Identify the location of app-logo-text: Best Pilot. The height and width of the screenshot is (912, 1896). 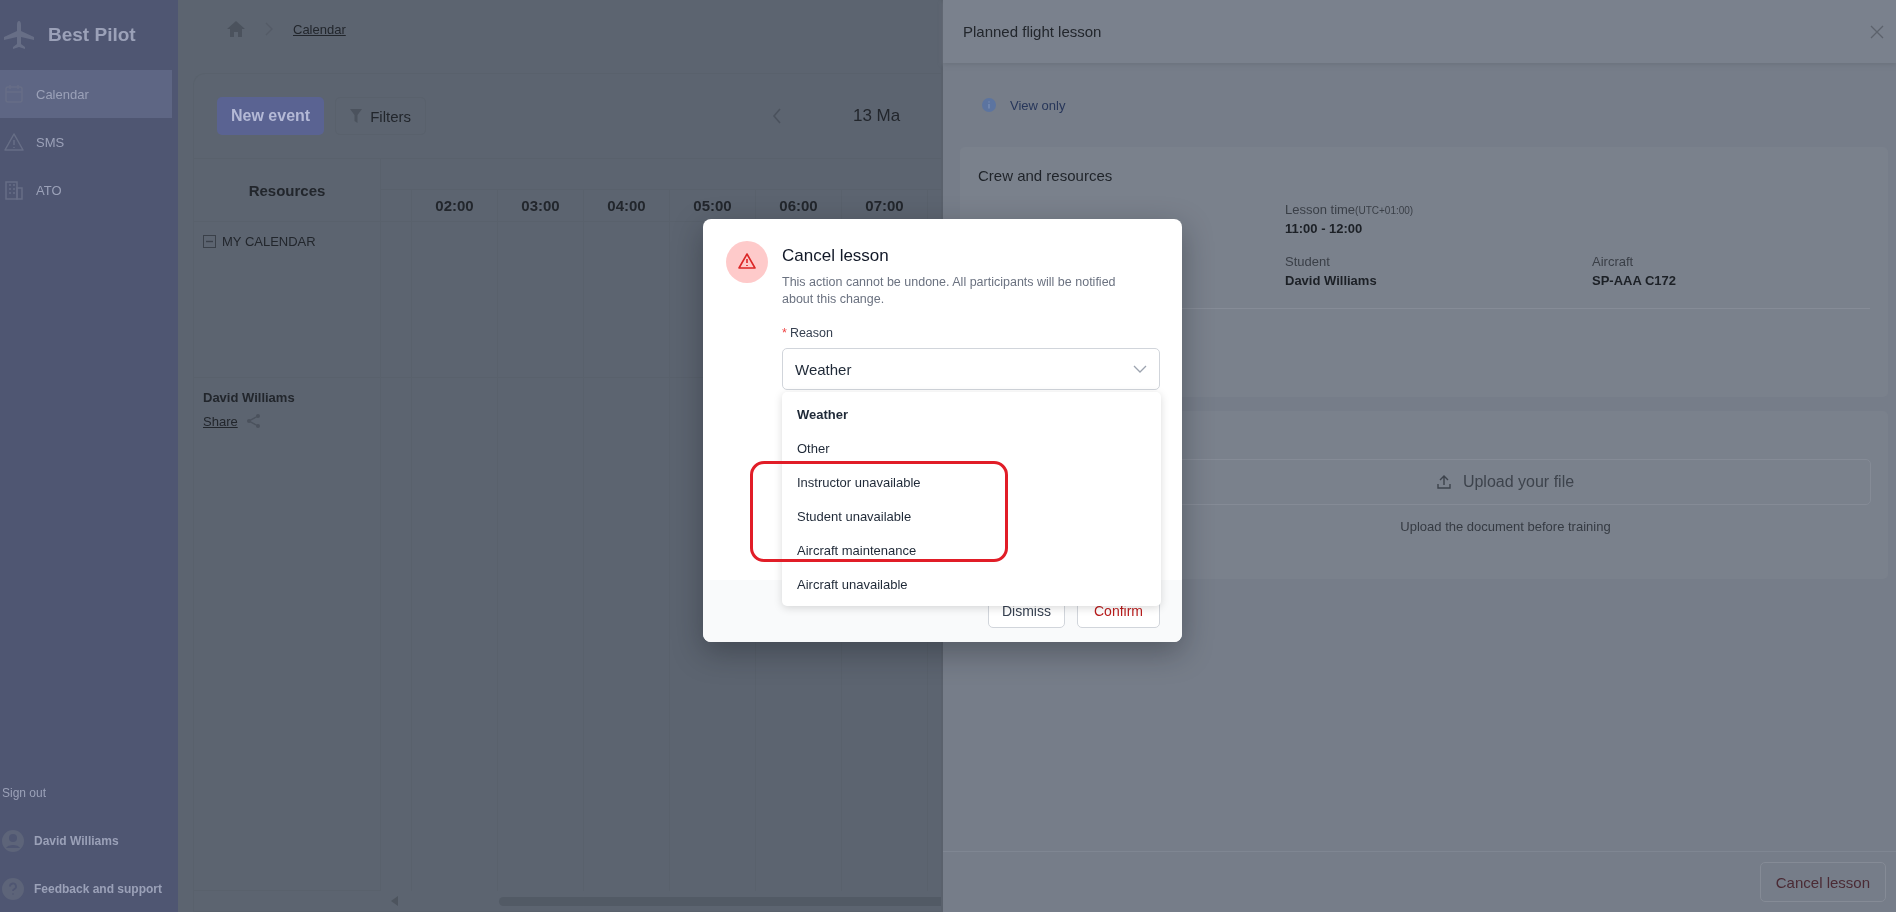
(92, 35).